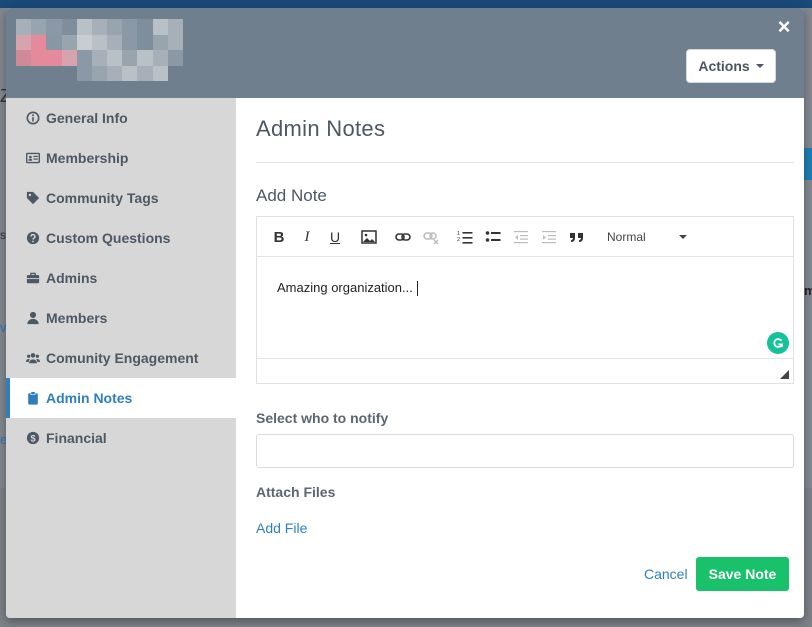 The width and height of the screenshot is (812, 627). I want to click on info-circle-icon, so click(33, 118).